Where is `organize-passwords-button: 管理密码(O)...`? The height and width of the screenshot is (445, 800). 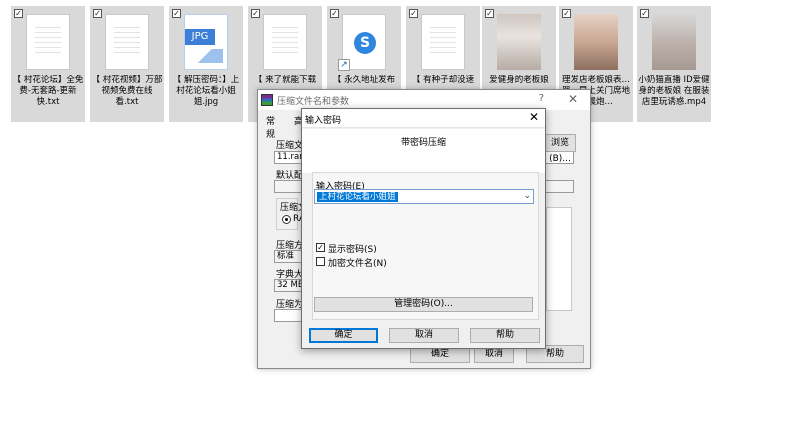
organize-passwords-button: 管理密码(O)... is located at coordinates (423, 304).